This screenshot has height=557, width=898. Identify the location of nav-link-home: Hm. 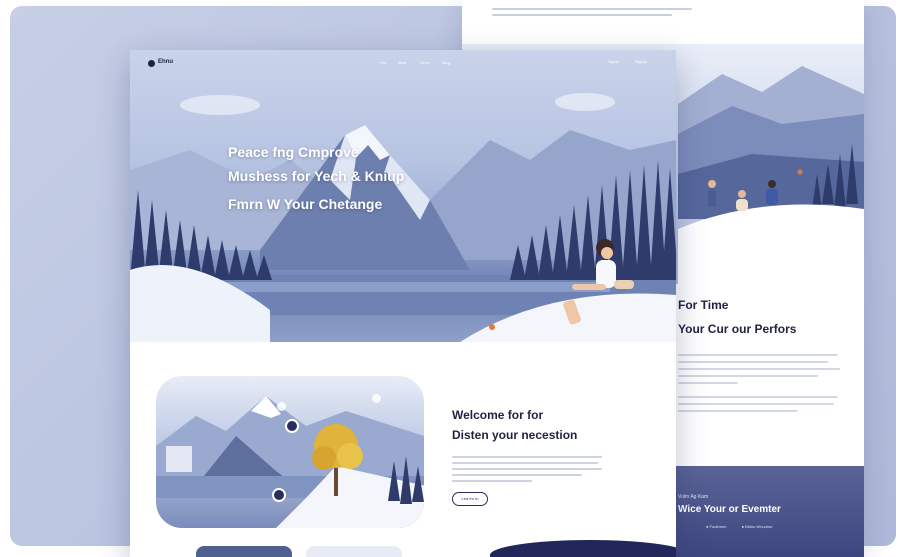
(383, 62).